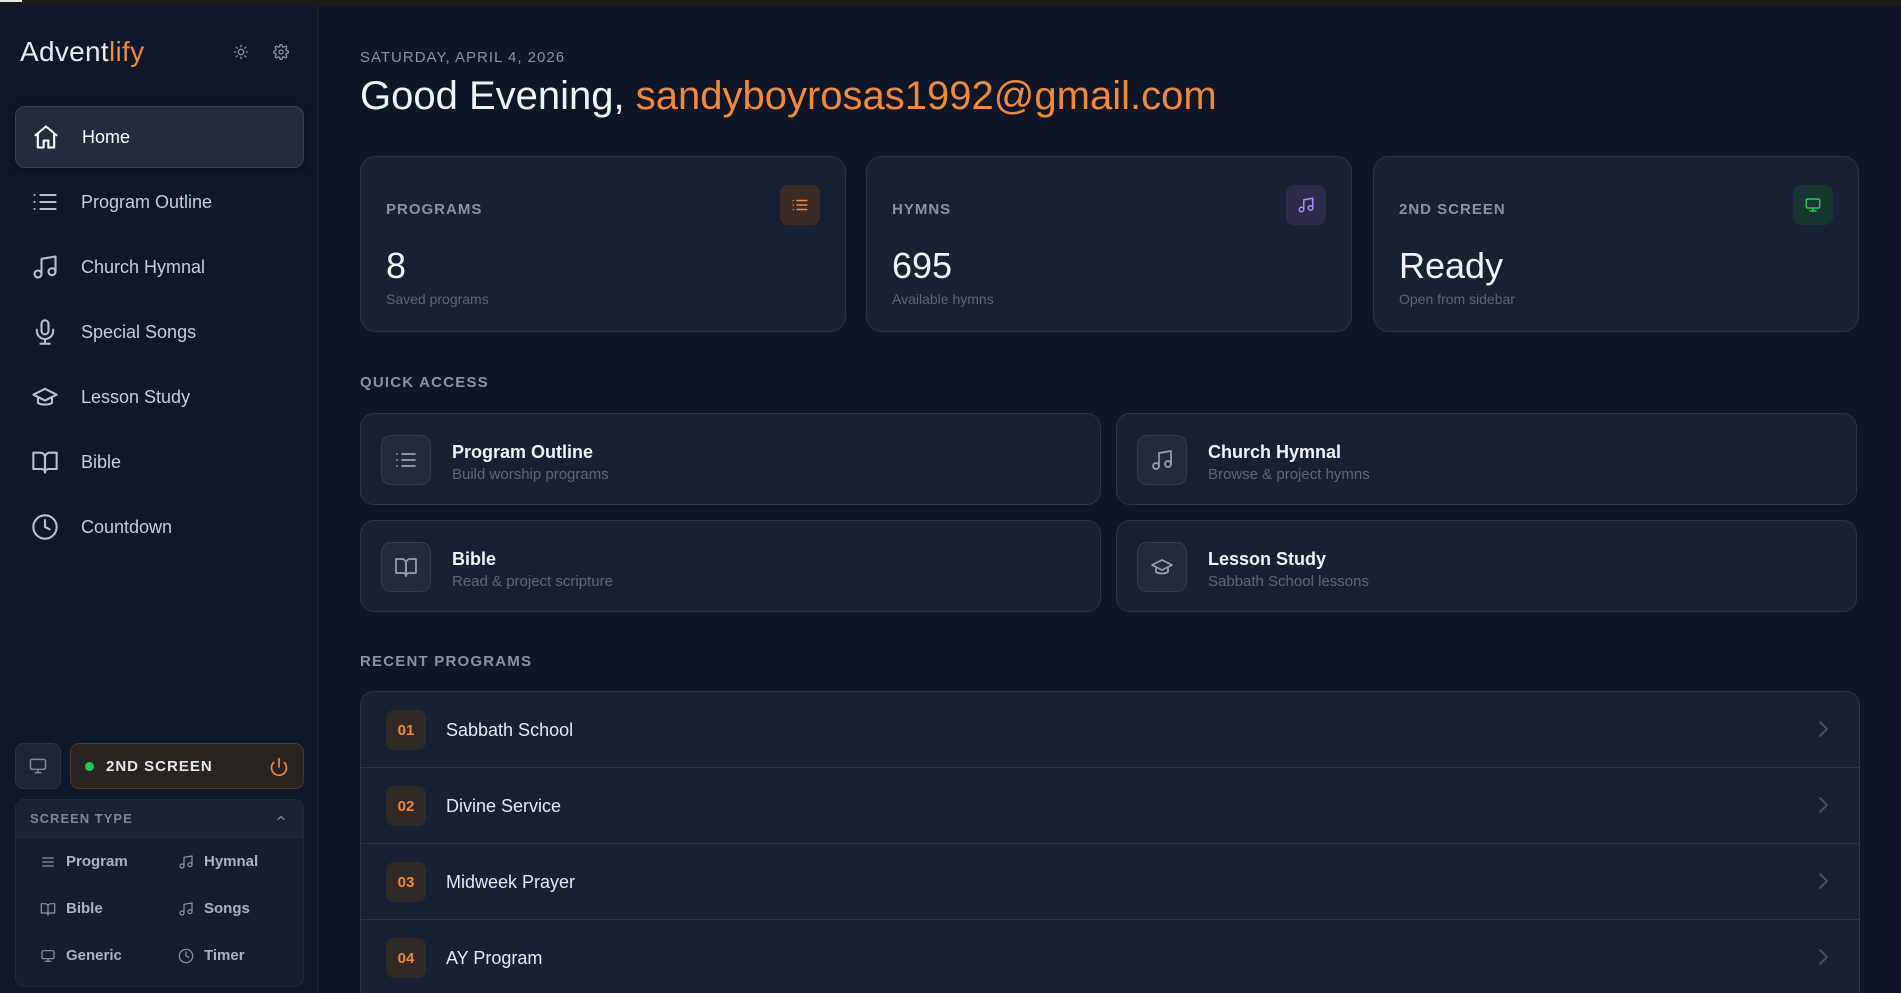  I want to click on recent-program-row: 02 Divine Service, so click(1110, 806).